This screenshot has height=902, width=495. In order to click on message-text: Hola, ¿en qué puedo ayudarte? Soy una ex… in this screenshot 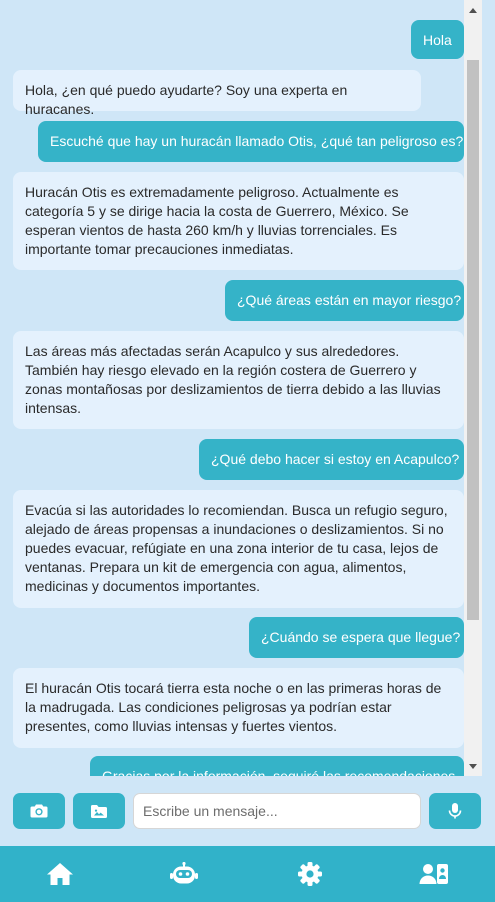, I will do `click(186, 99)`.